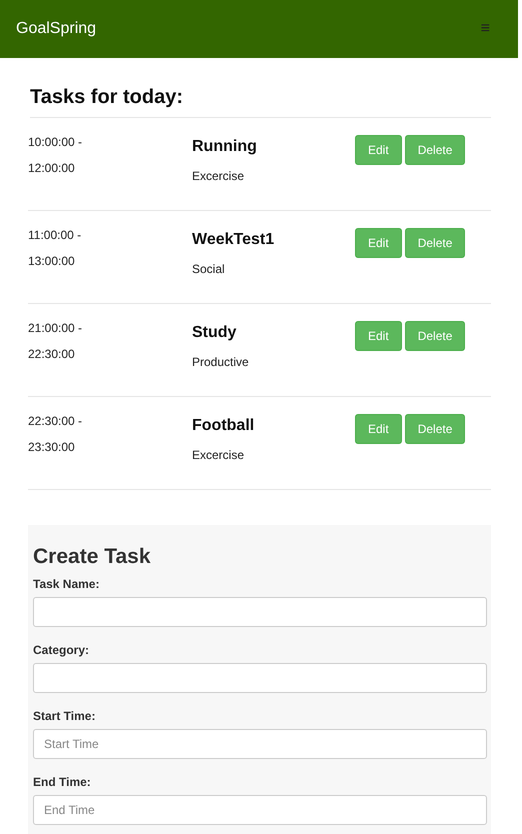 This screenshot has width=522, height=834. What do you see at coordinates (221, 362) in the screenshot?
I see `task-category: Productive` at bounding box center [221, 362].